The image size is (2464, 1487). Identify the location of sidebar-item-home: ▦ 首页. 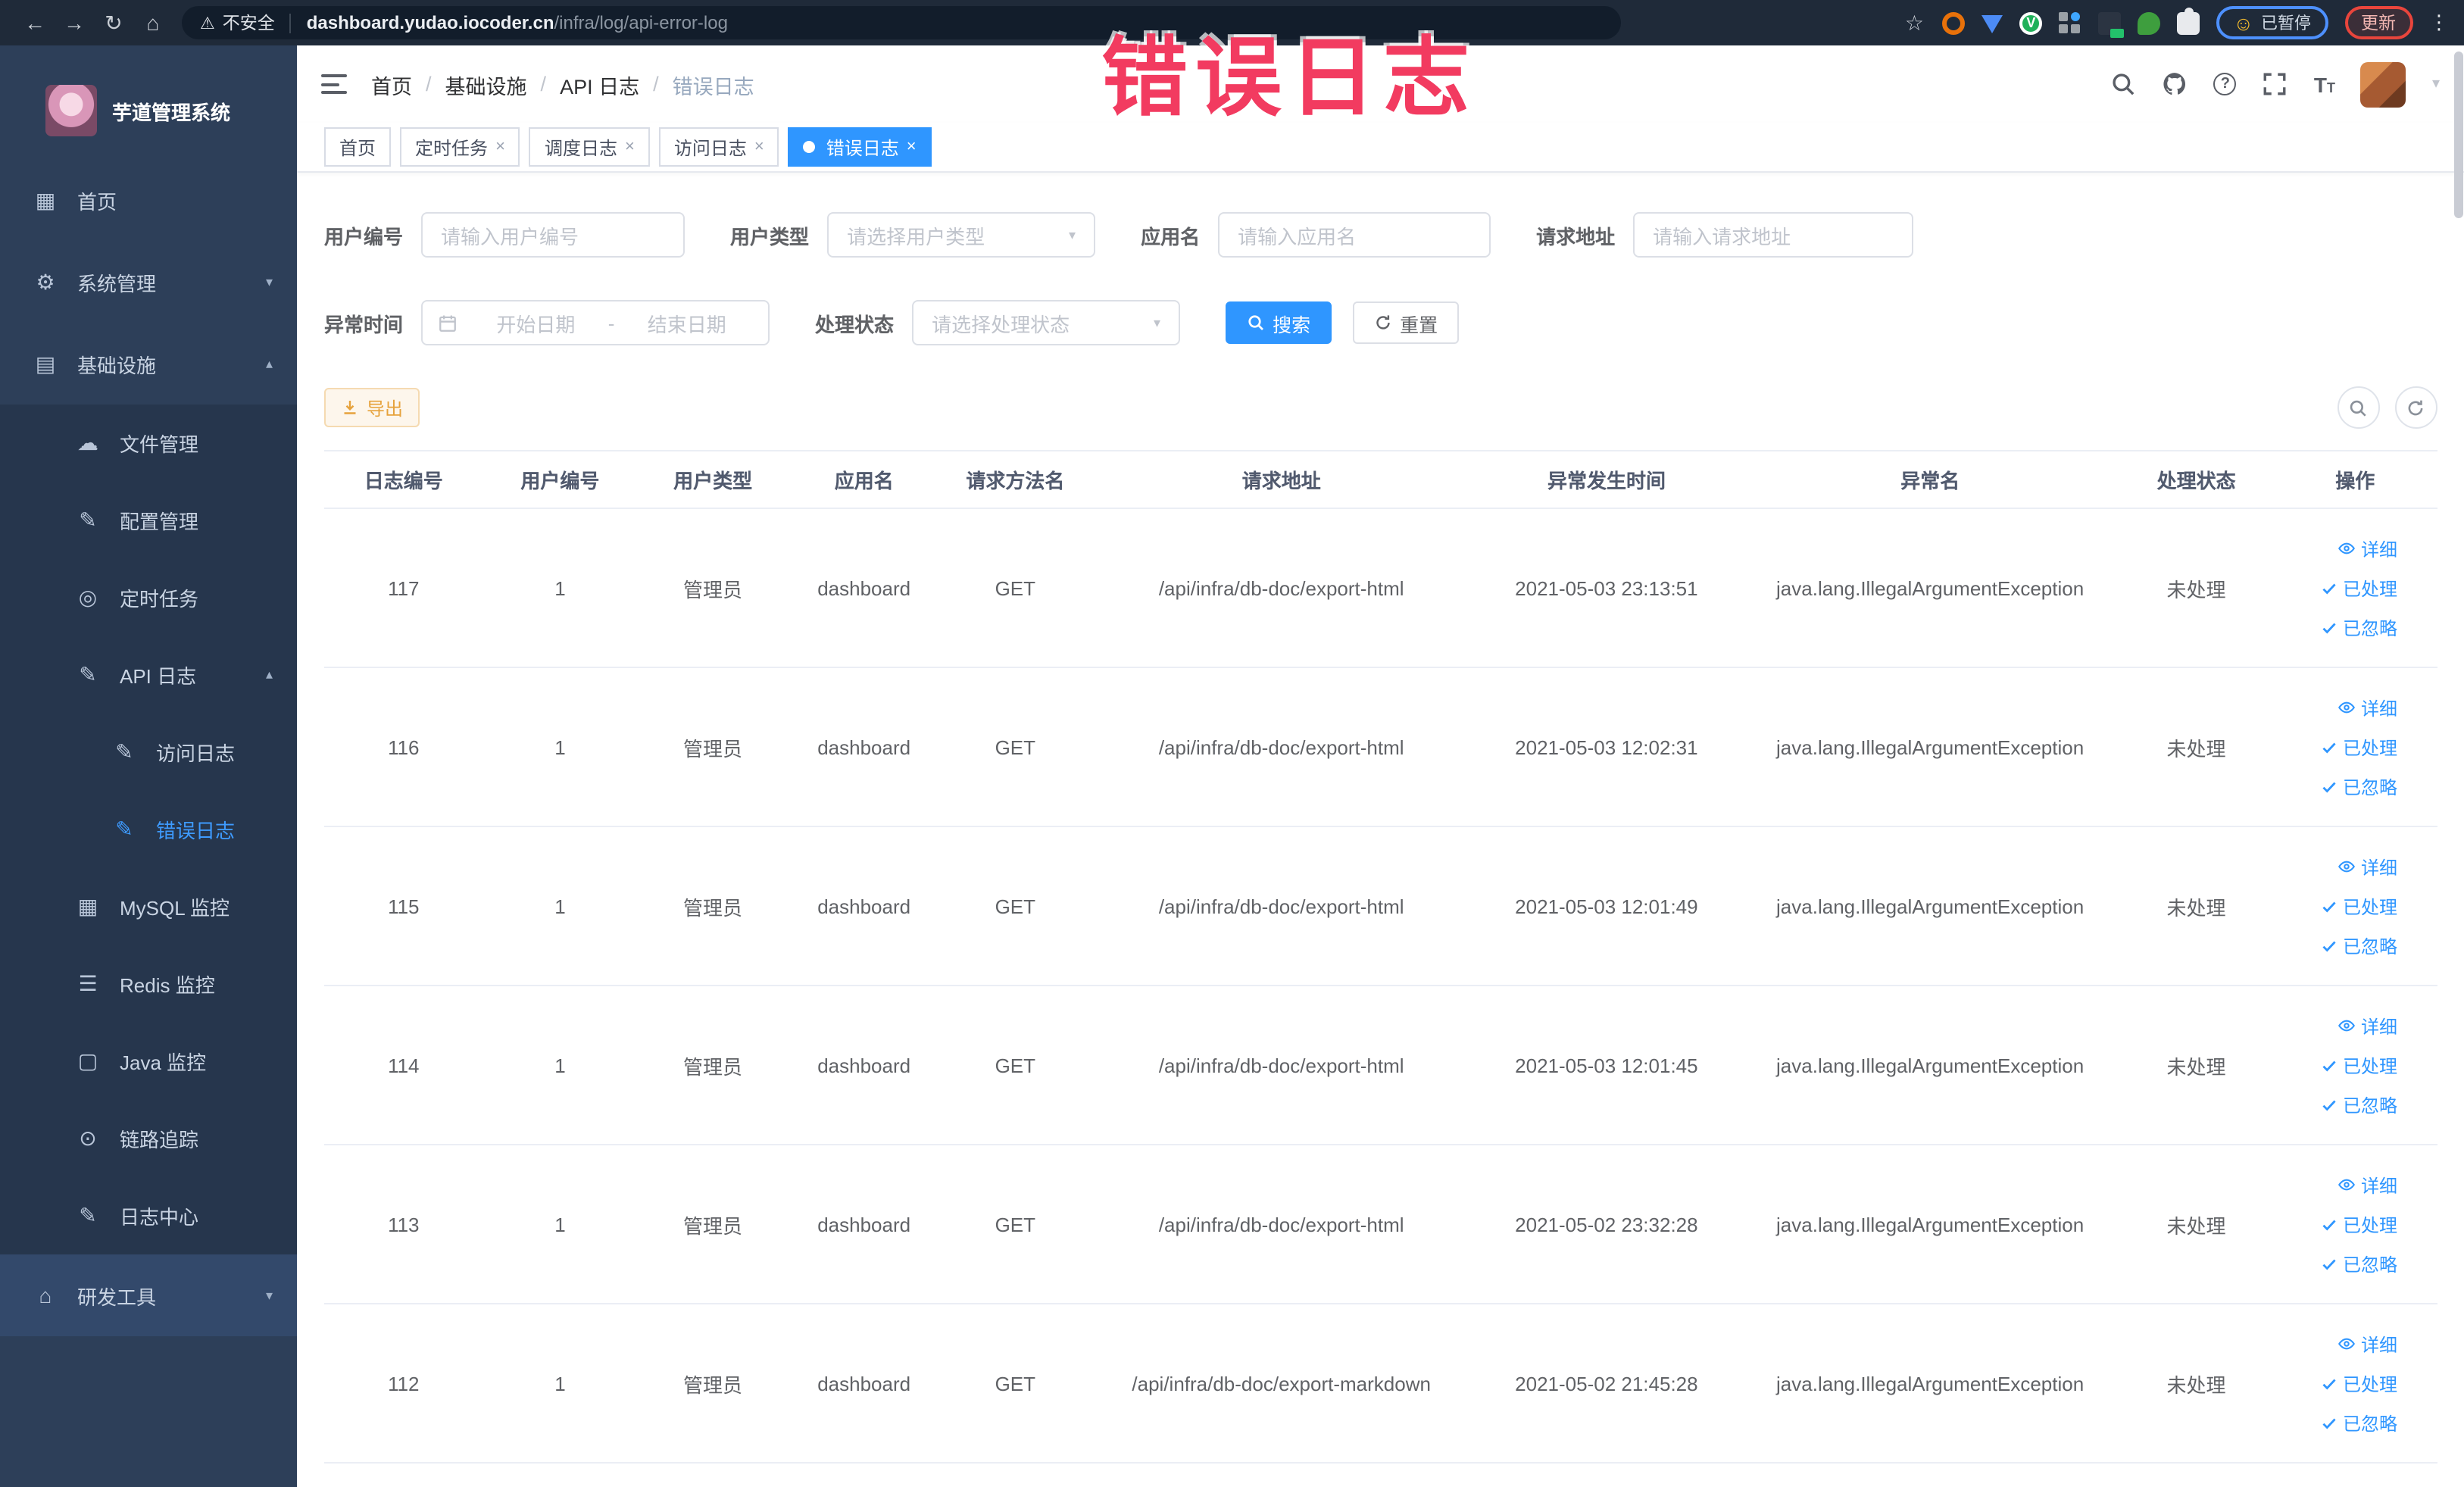
(148, 200).